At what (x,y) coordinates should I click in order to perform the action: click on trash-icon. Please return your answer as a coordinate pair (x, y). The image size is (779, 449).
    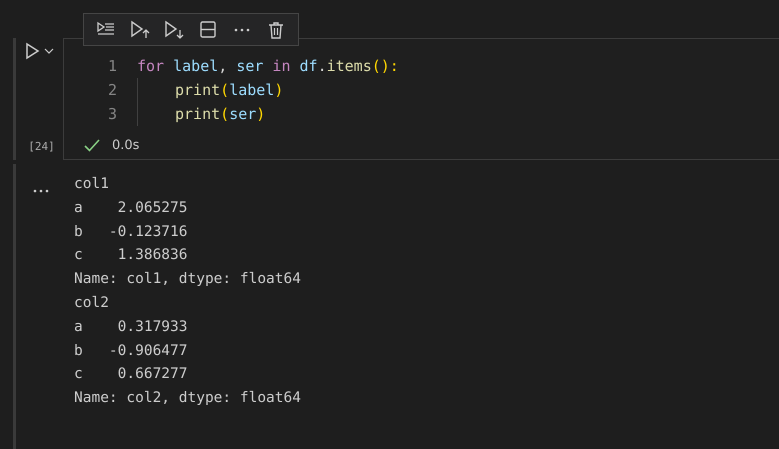
    Looking at the image, I should click on (276, 30).